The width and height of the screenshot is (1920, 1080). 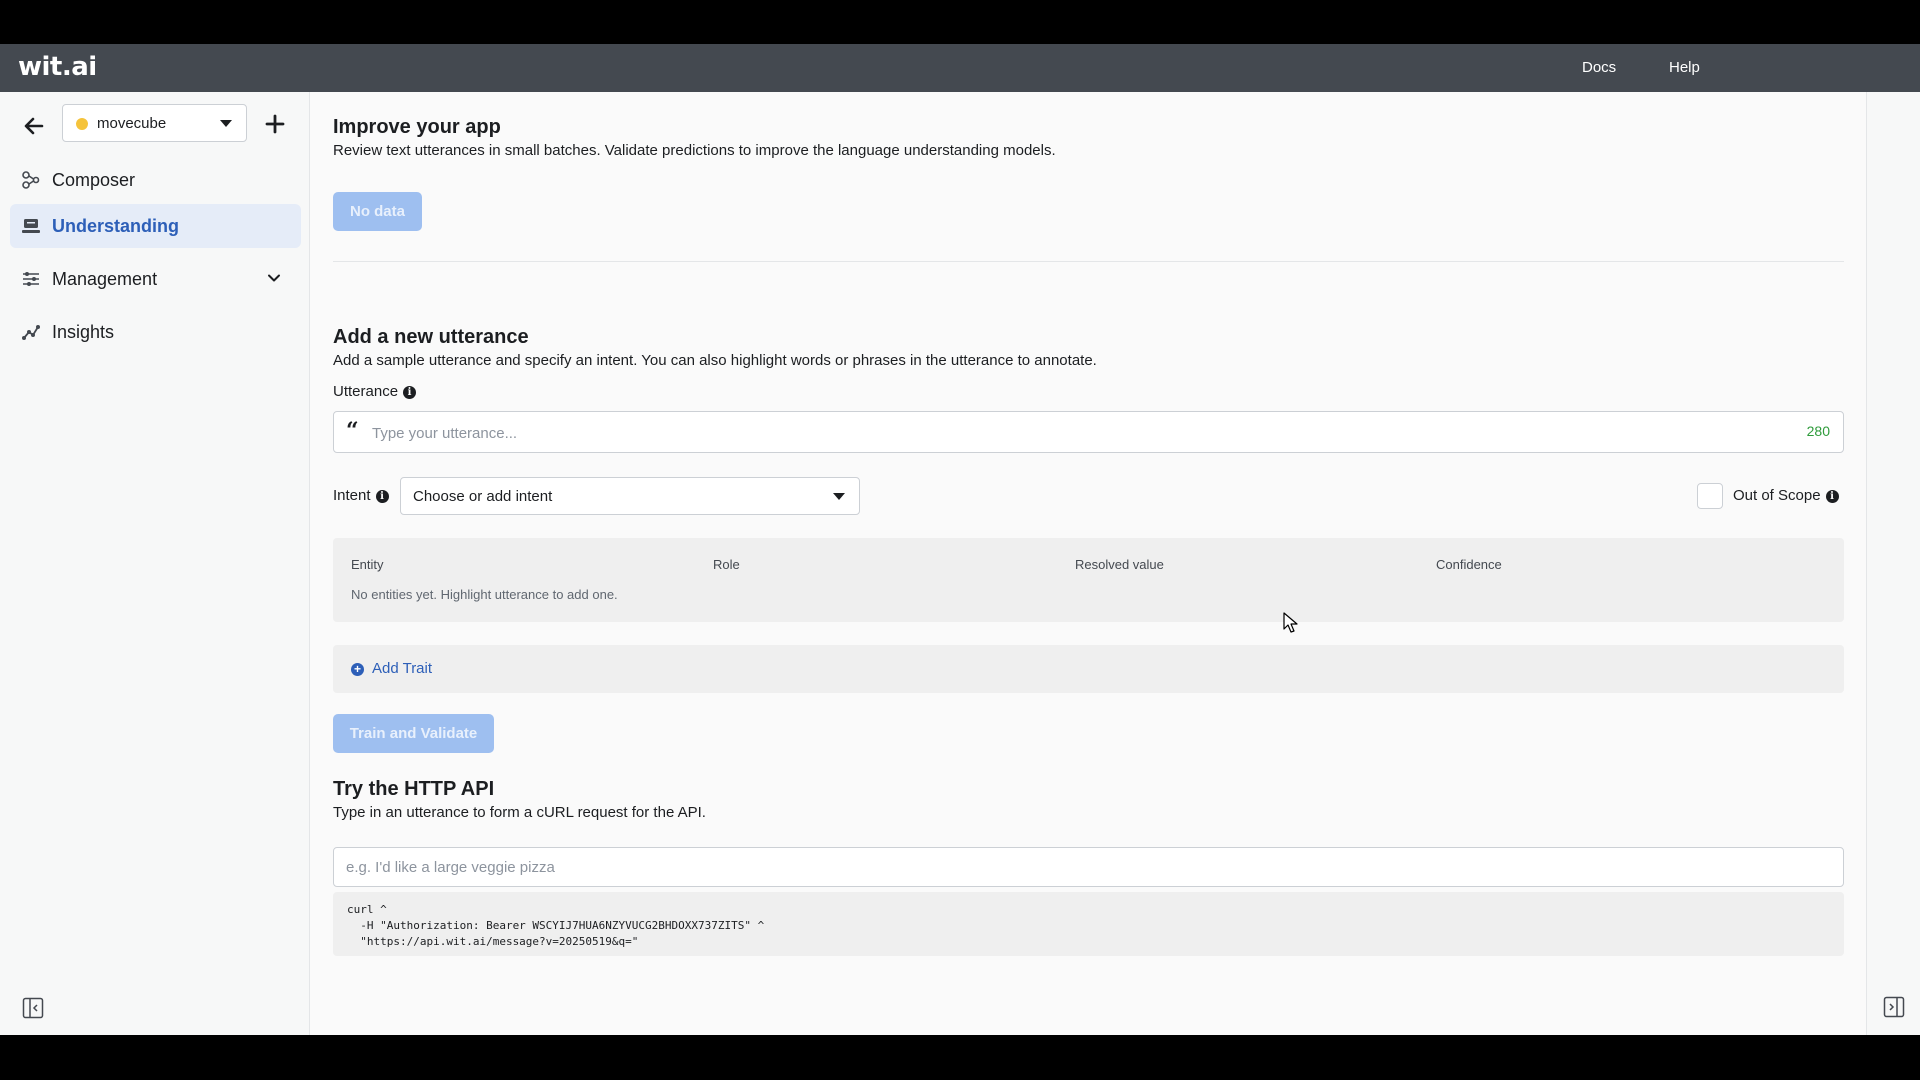 I want to click on add-utterance-title: Add a new utterance, so click(x=431, y=337).